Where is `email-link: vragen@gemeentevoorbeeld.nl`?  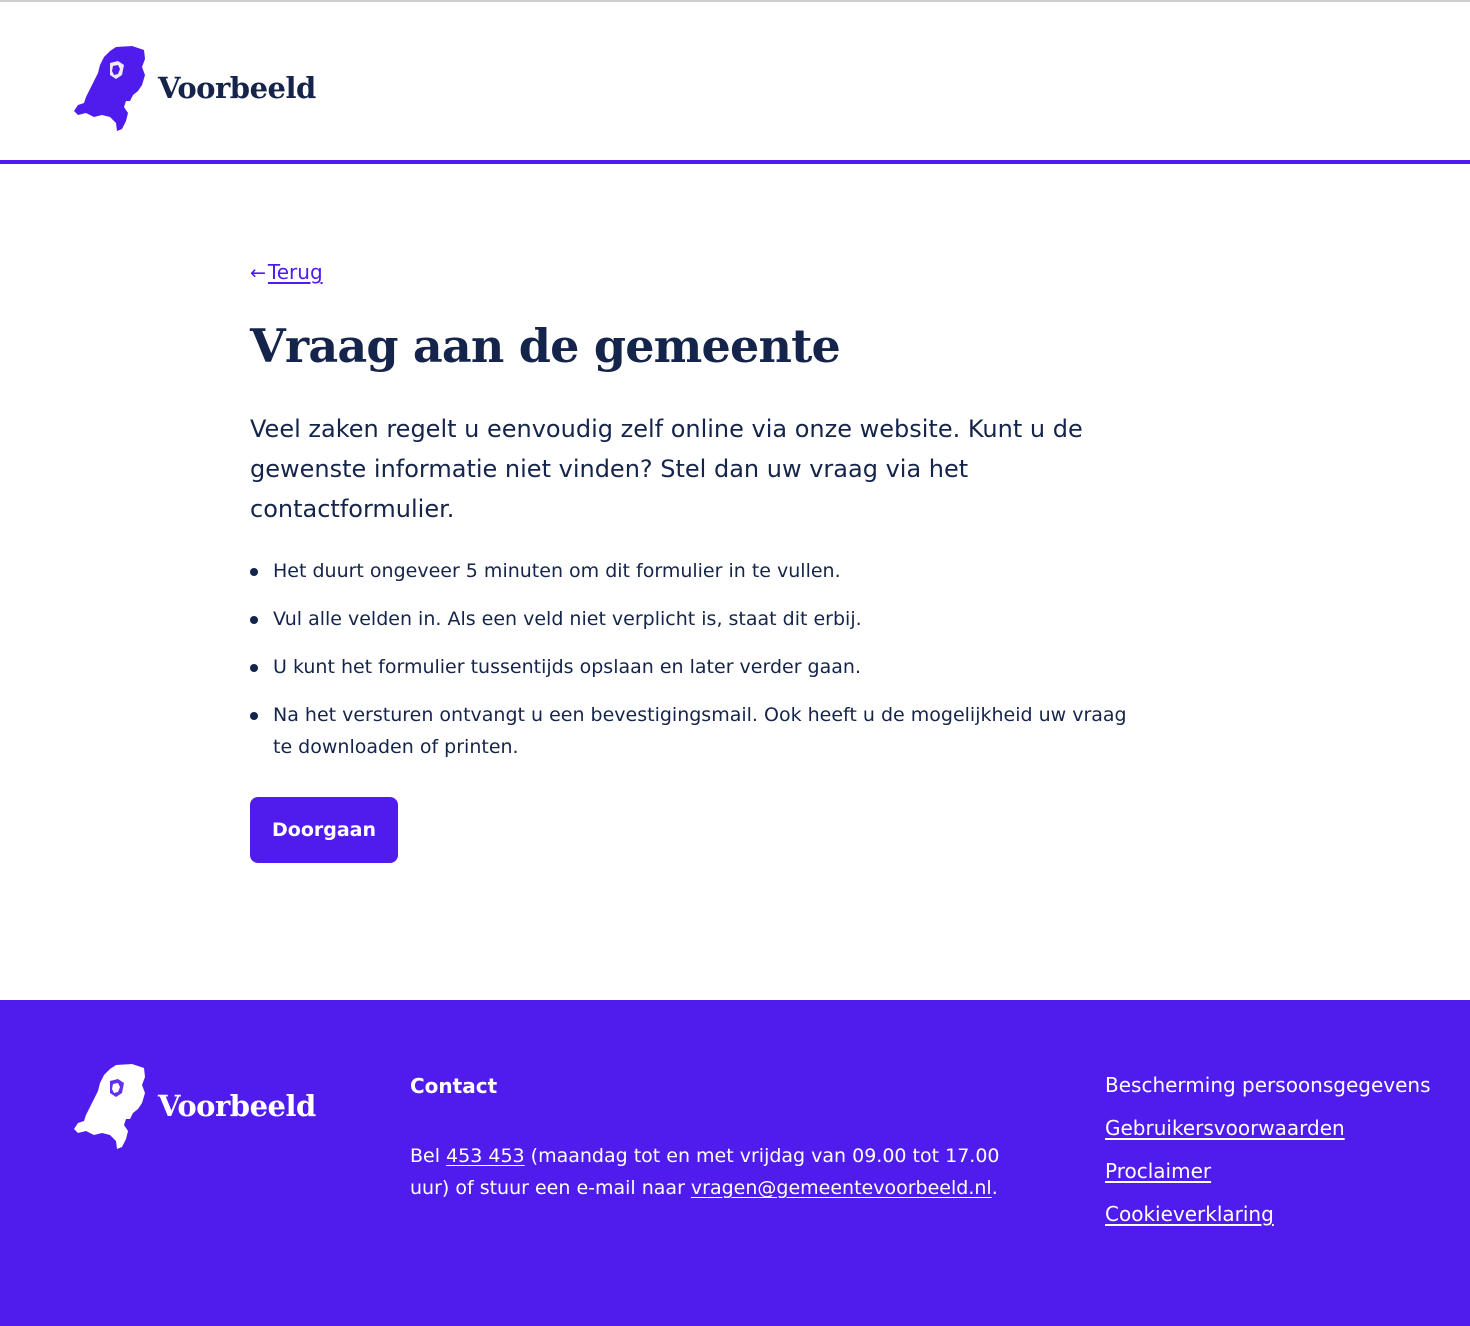
email-link: vragen@gemeentevoorbeeld.nl is located at coordinates (841, 1188).